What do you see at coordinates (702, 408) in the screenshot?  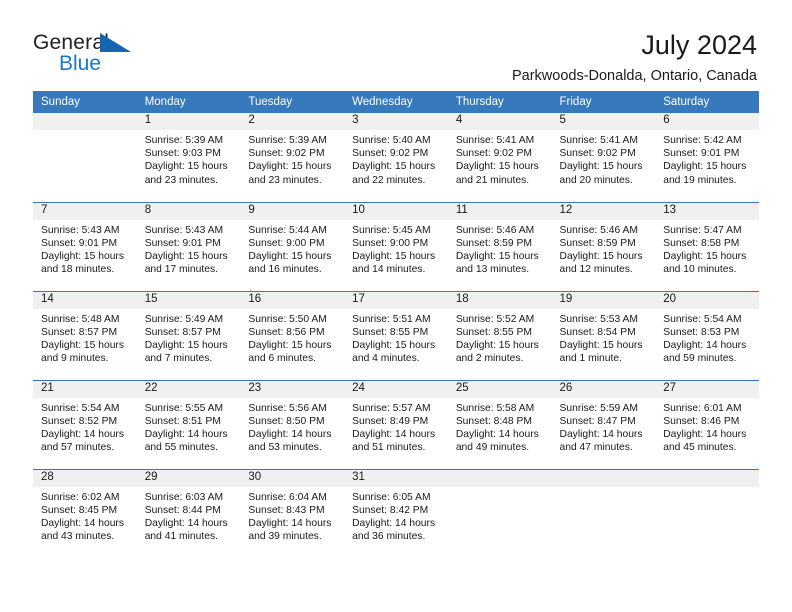 I see `sunrise-text: Sunrise: 6:01 AM` at bounding box center [702, 408].